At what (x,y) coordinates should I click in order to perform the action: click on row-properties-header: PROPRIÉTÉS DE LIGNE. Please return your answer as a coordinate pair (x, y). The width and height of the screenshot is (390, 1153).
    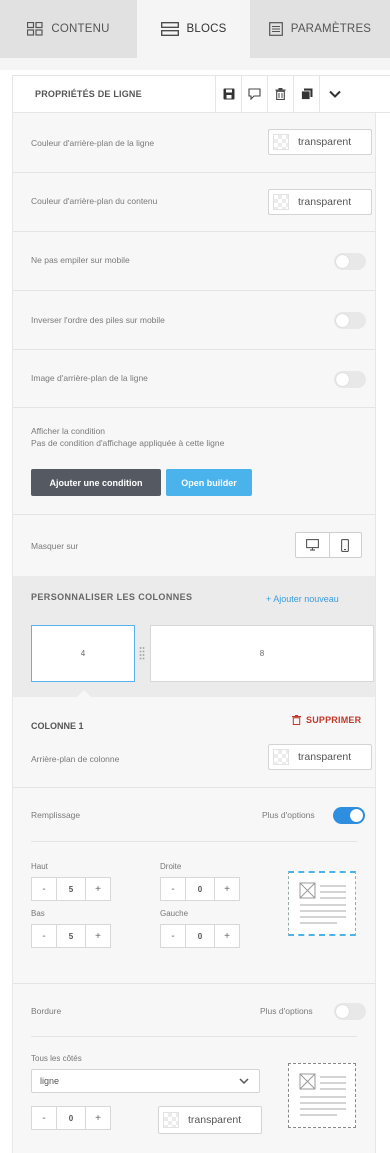
    Looking at the image, I should click on (201, 94).